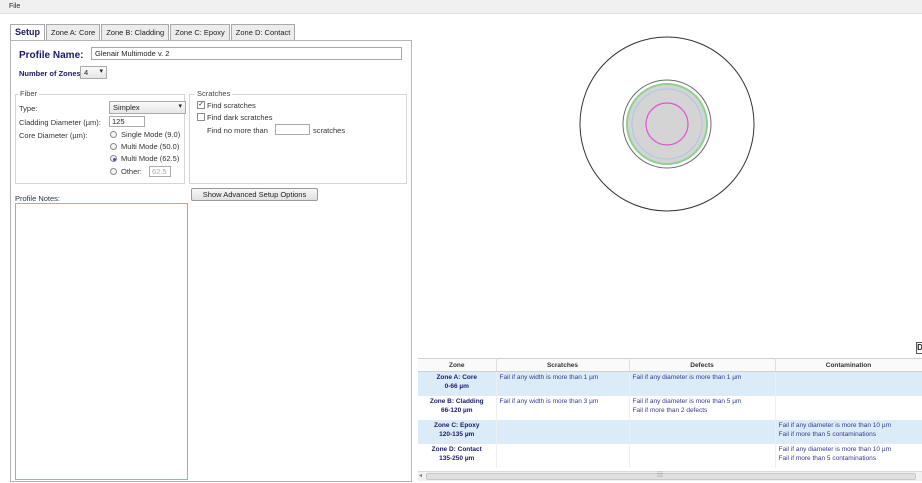  I want to click on scratches-cell: Fail if any width is more than 3 µm, so click(563, 407).